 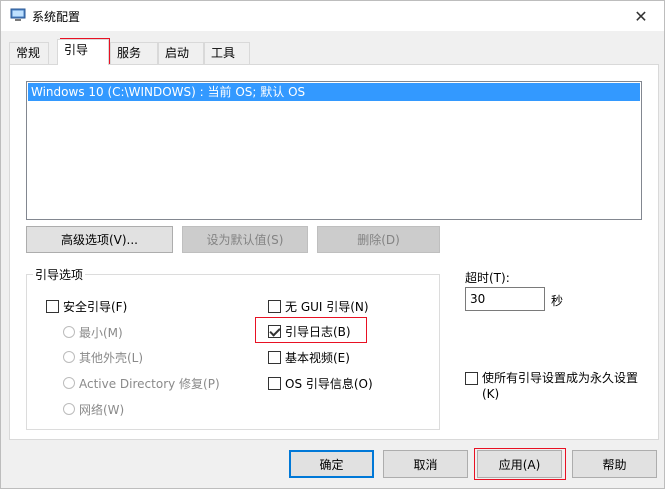 I want to click on minimal-label: 最小(M), so click(x=101, y=332).